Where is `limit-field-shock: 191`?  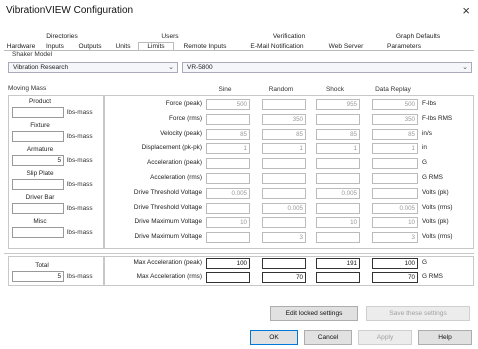
limit-field-shock: 191 is located at coordinates (338, 263).